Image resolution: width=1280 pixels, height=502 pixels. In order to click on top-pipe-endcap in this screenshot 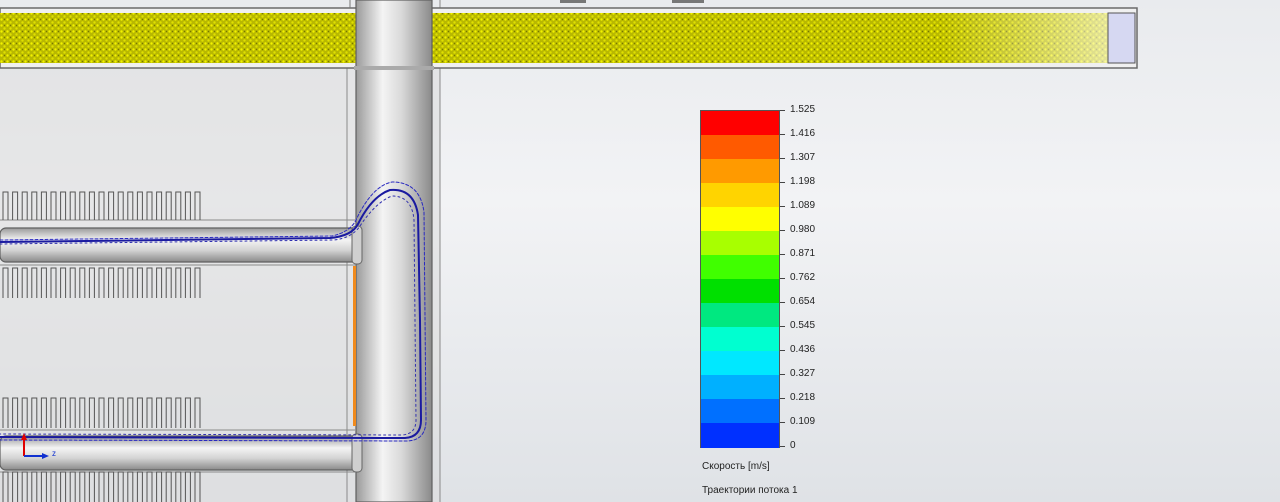, I will do `click(1121, 38)`.